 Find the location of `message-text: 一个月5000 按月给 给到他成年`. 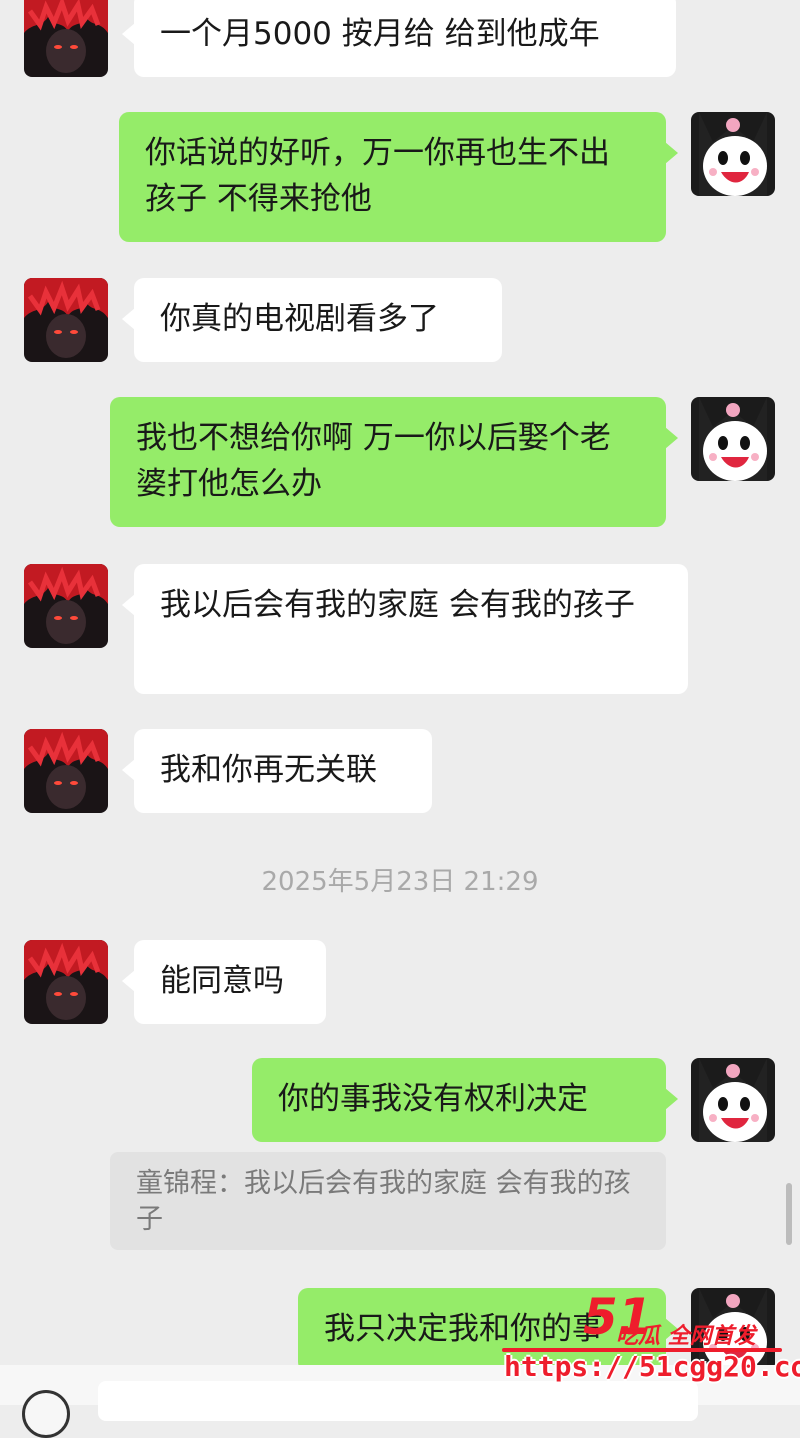

message-text: 一个月5000 按月给 给到他成年 is located at coordinates (380, 34).